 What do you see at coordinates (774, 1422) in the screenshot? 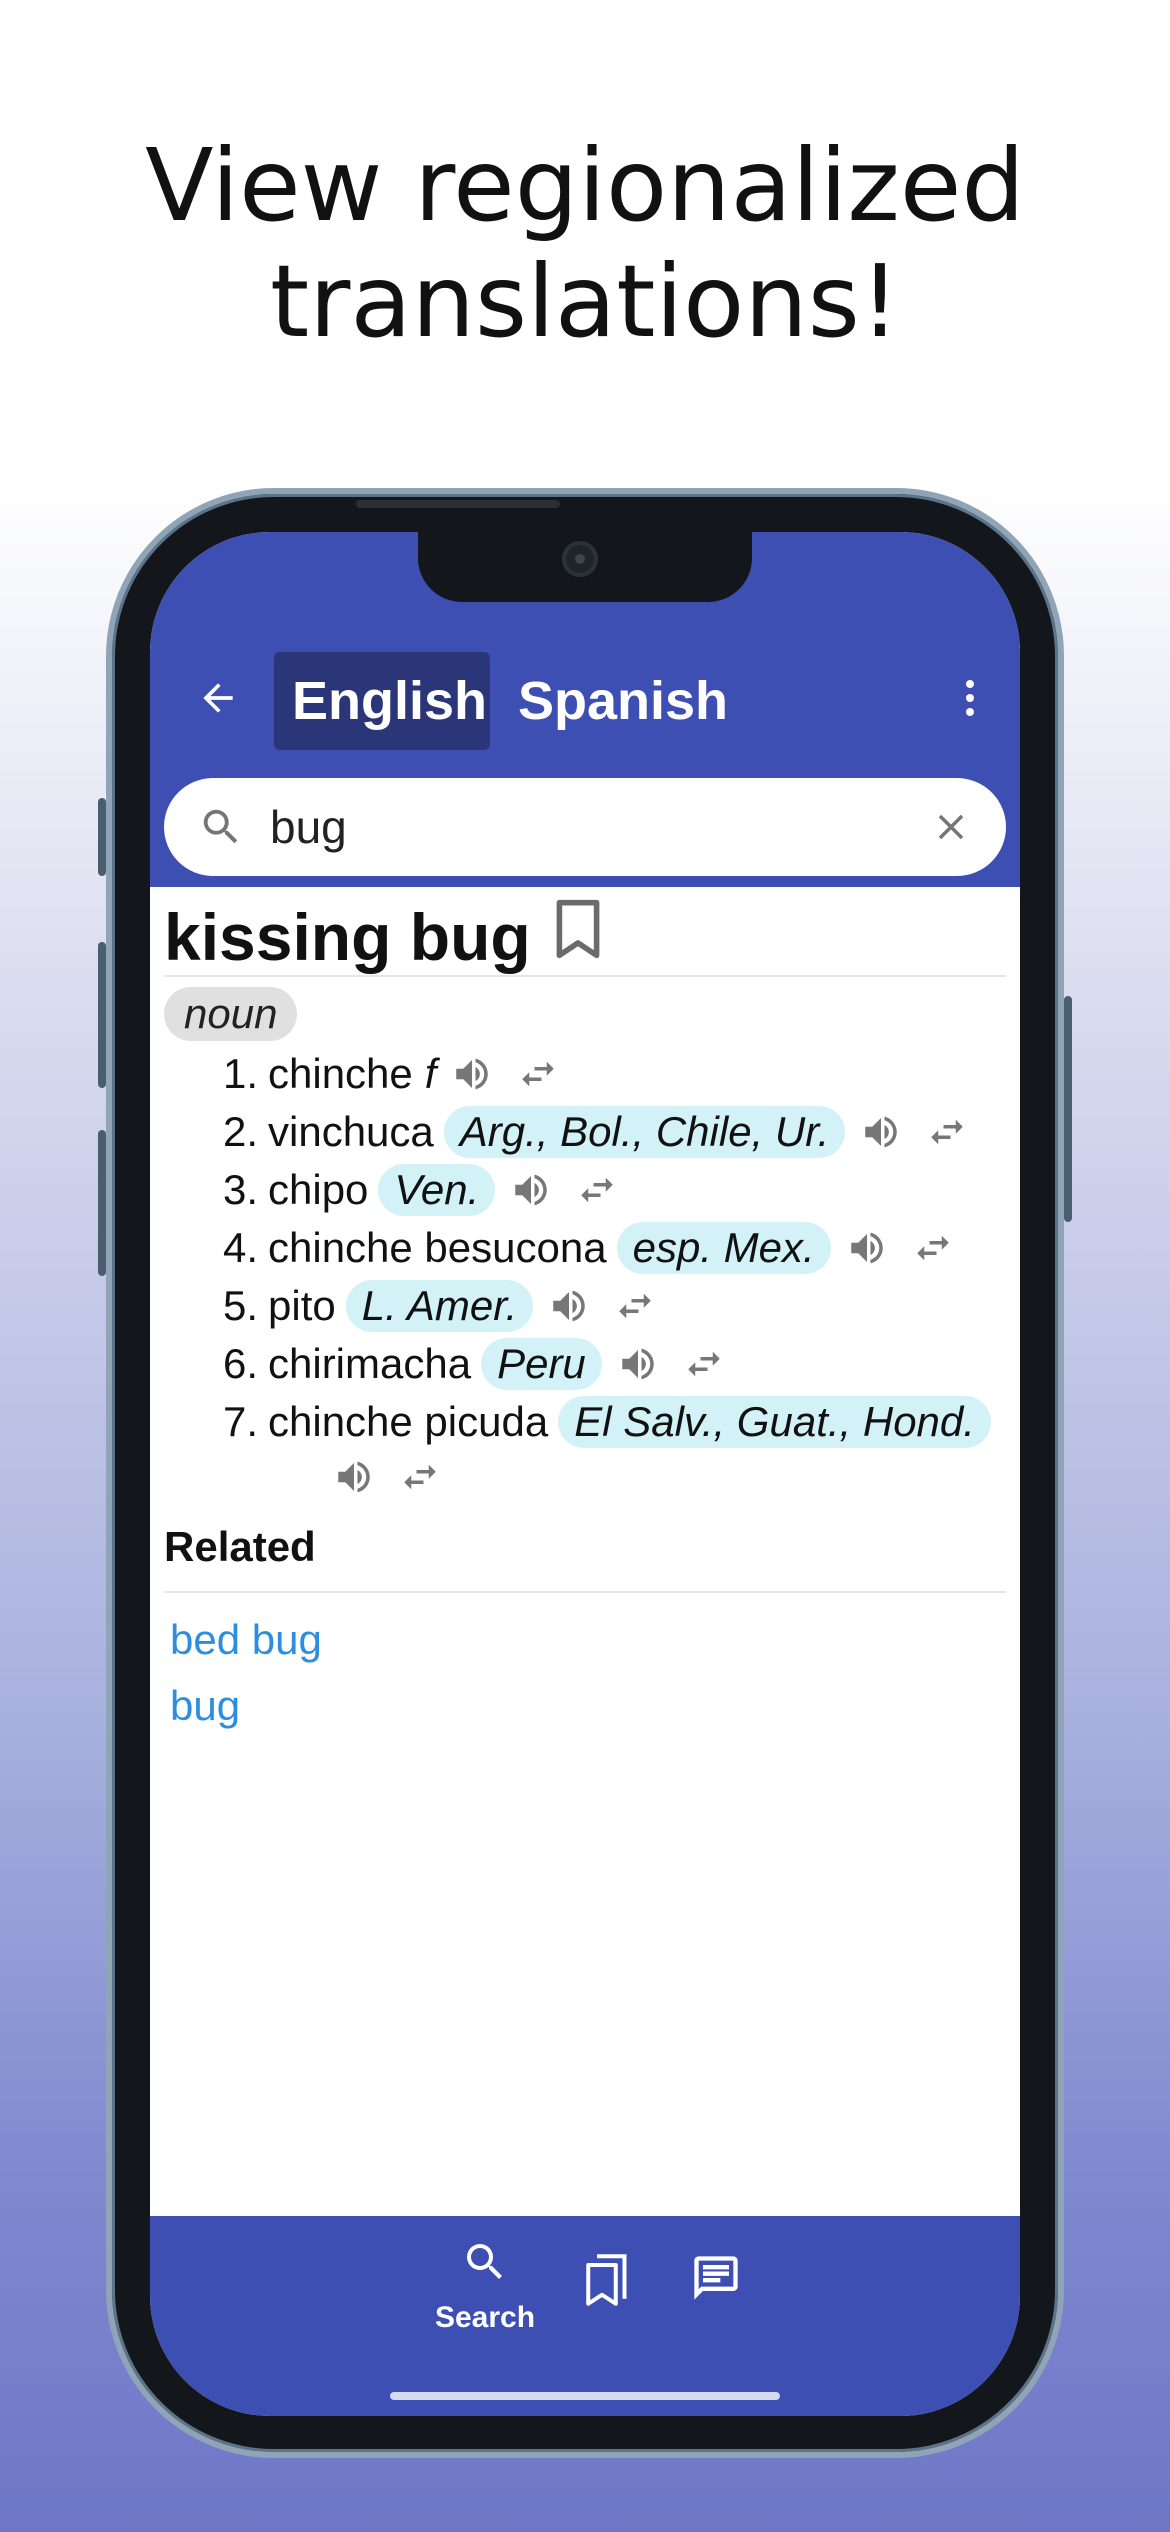
I see `region-chip: El Salv., Guat., Hond.` at bounding box center [774, 1422].